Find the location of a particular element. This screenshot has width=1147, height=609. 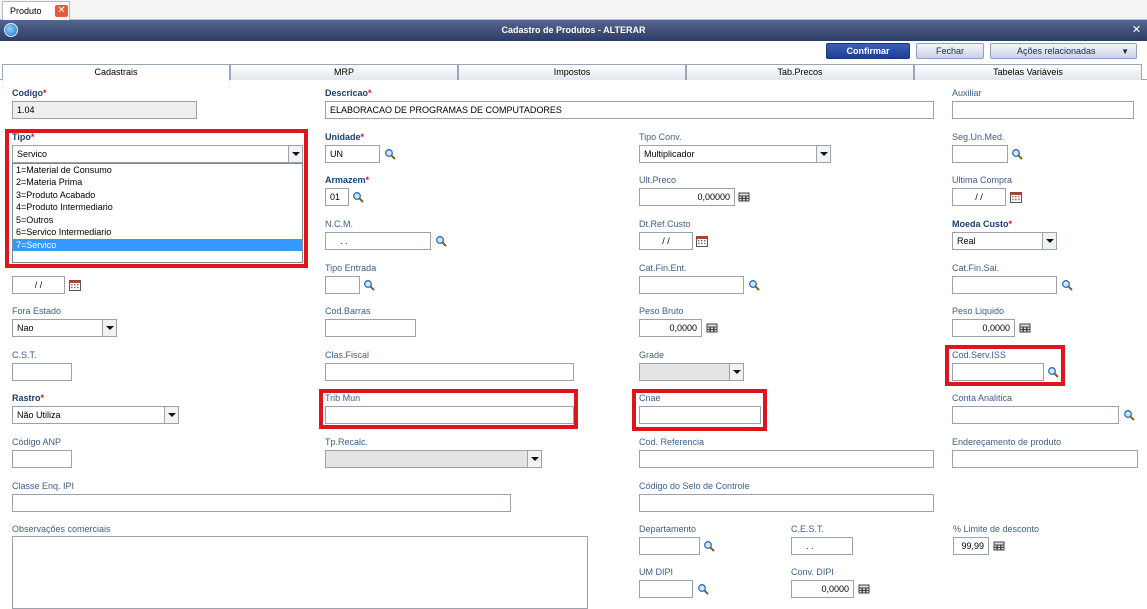

clas-fiscal-field is located at coordinates (449, 372).